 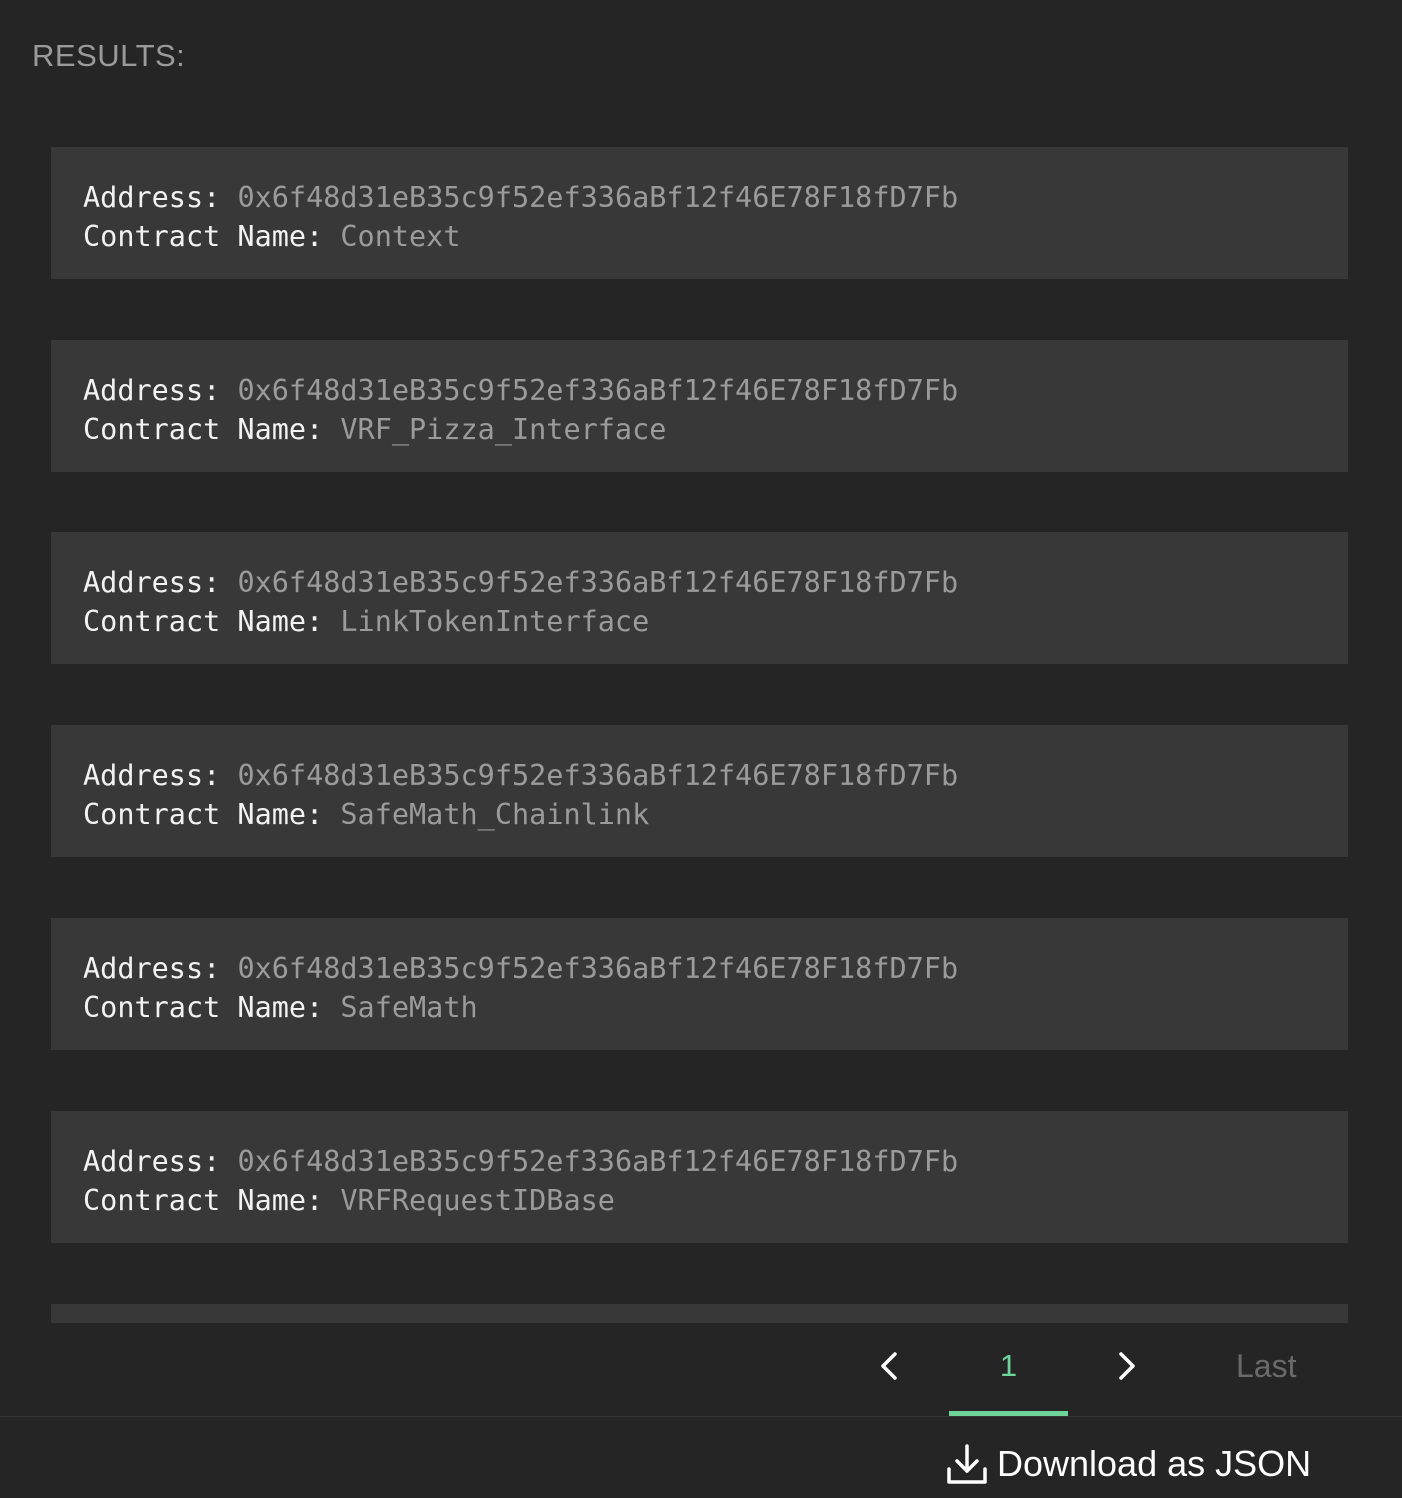 What do you see at coordinates (503, 429) in the screenshot?
I see `contract-name-value: VRF_Pizza_Interface` at bounding box center [503, 429].